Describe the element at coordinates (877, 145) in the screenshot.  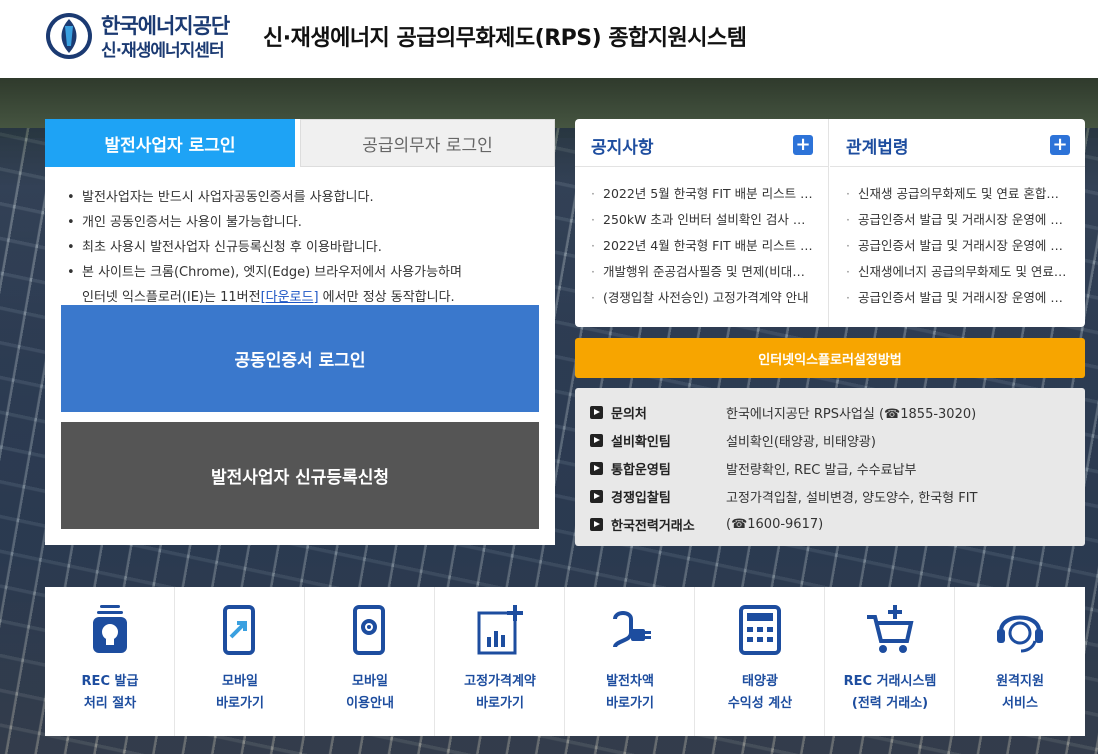
I see `law-board-title: 관계법령` at that location.